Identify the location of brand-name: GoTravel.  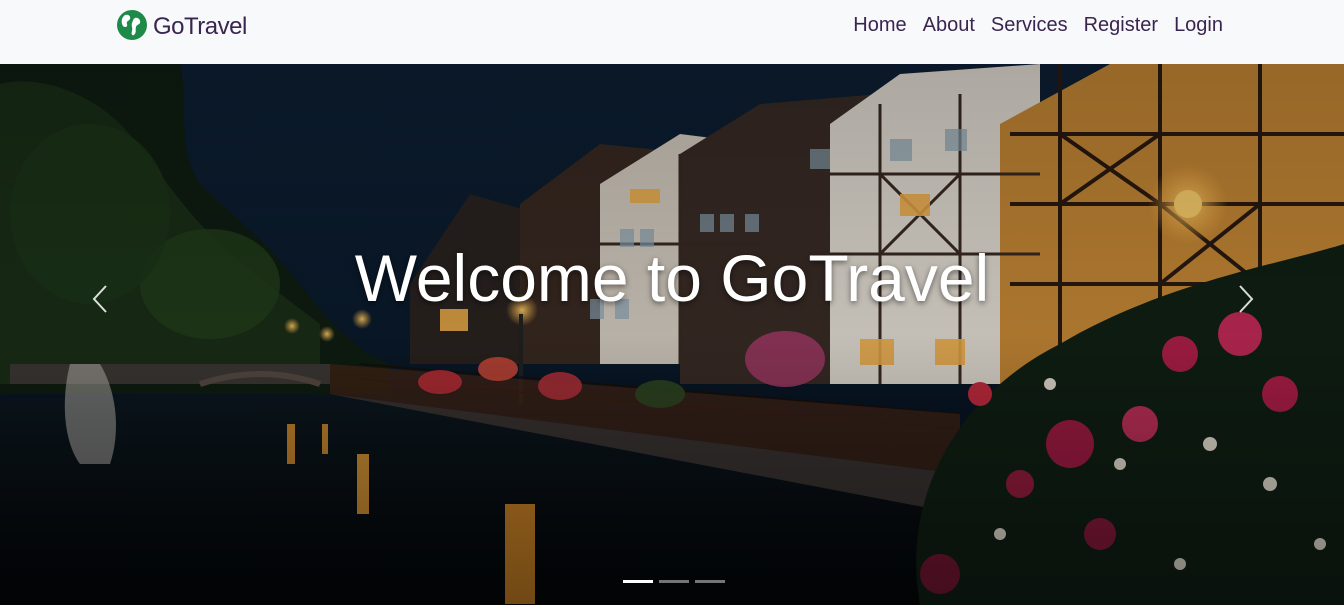
(200, 26).